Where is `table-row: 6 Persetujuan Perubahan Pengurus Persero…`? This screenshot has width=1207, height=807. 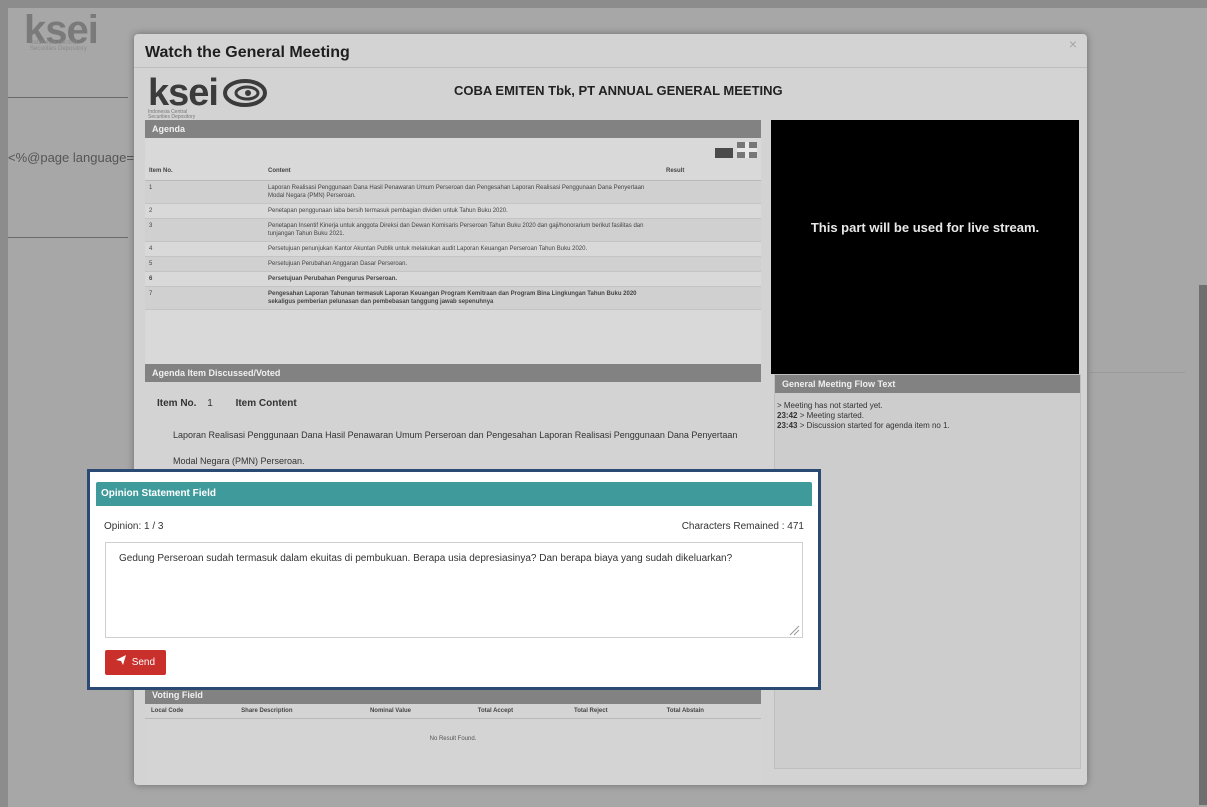 table-row: 6 Persetujuan Perubahan Pengurus Persero… is located at coordinates (453, 279).